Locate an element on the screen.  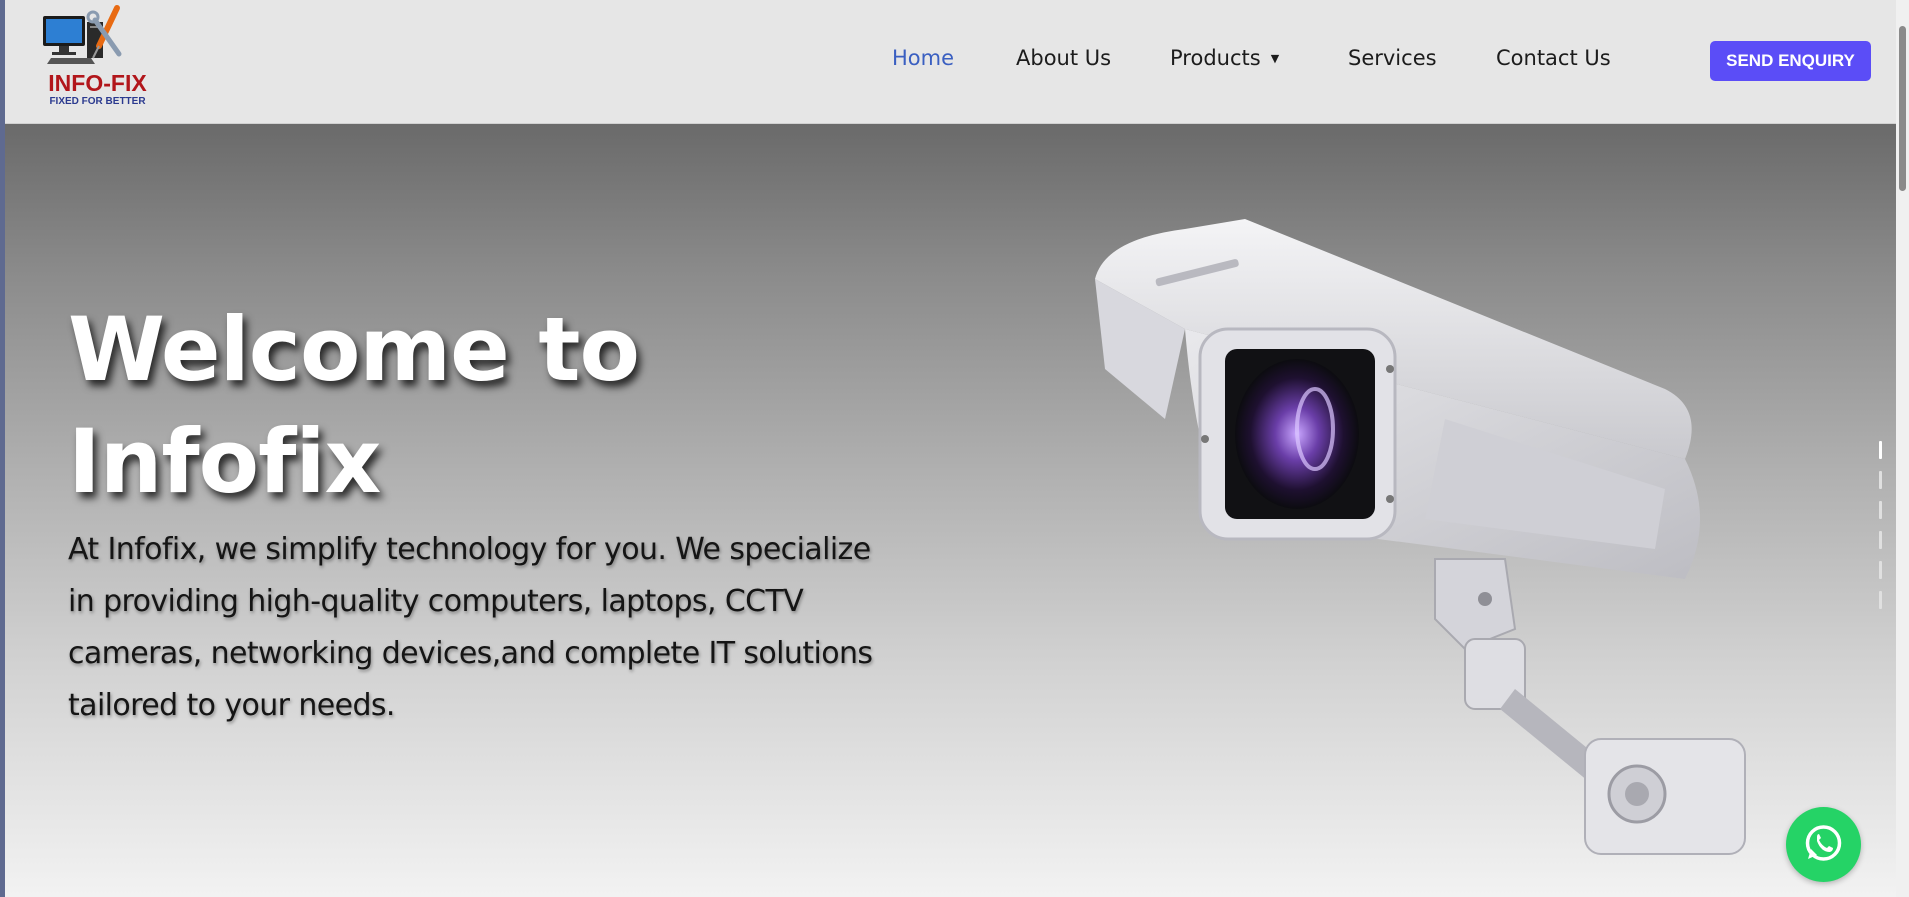
nav-products-label: Products is located at coordinates (1215, 58).